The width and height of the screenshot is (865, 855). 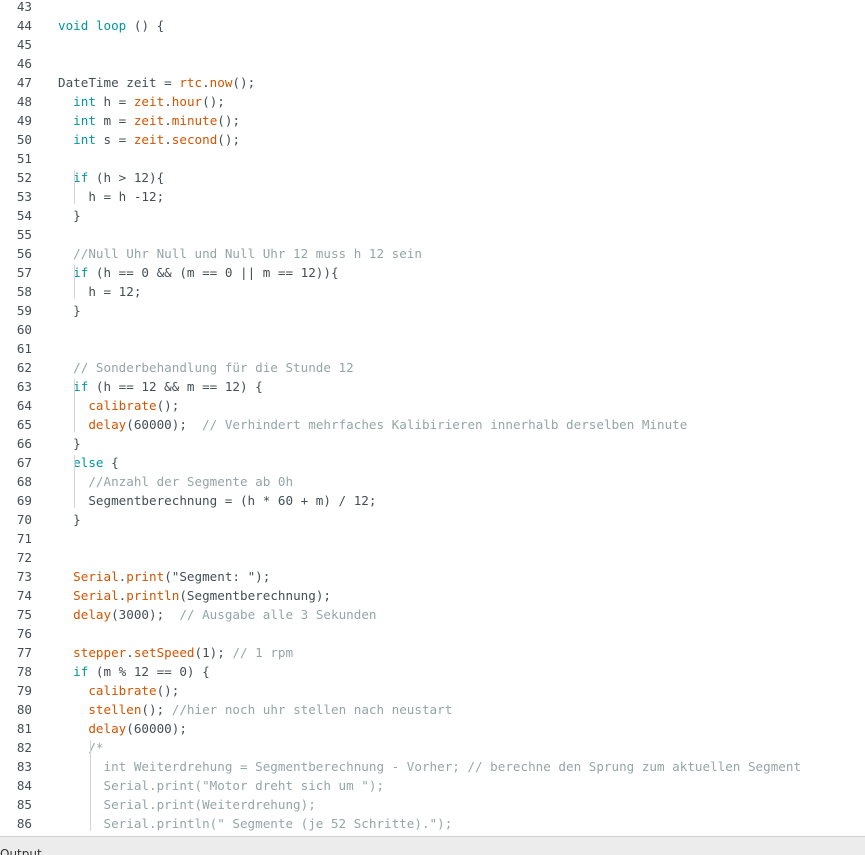 What do you see at coordinates (432, 310) in the screenshot?
I see `code-line: 59 }` at bounding box center [432, 310].